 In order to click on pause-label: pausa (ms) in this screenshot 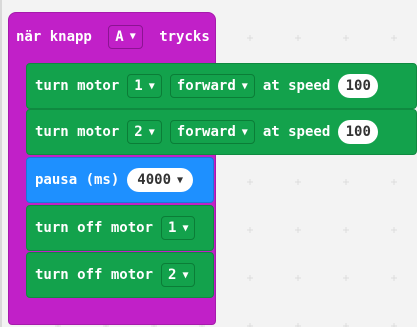, I will do `click(77, 180)`.